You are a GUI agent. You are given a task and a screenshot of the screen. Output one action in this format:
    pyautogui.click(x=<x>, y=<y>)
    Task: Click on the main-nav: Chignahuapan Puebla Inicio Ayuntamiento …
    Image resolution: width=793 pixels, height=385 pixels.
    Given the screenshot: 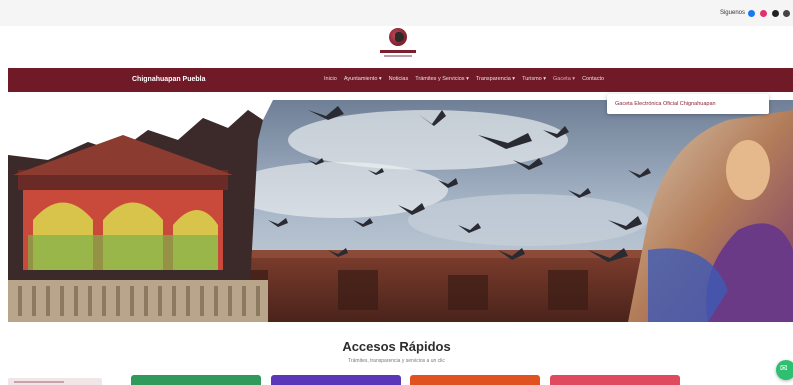 What is the action you would take?
    pyautogui.click(x=400, y=80)
    